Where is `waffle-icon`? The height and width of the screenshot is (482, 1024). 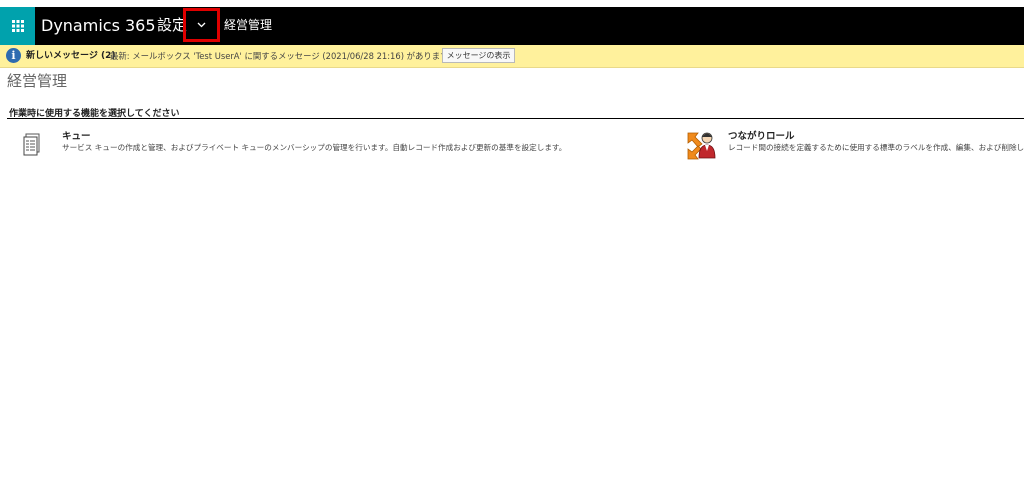 waffle-icon is located at coordinates (17, 26).